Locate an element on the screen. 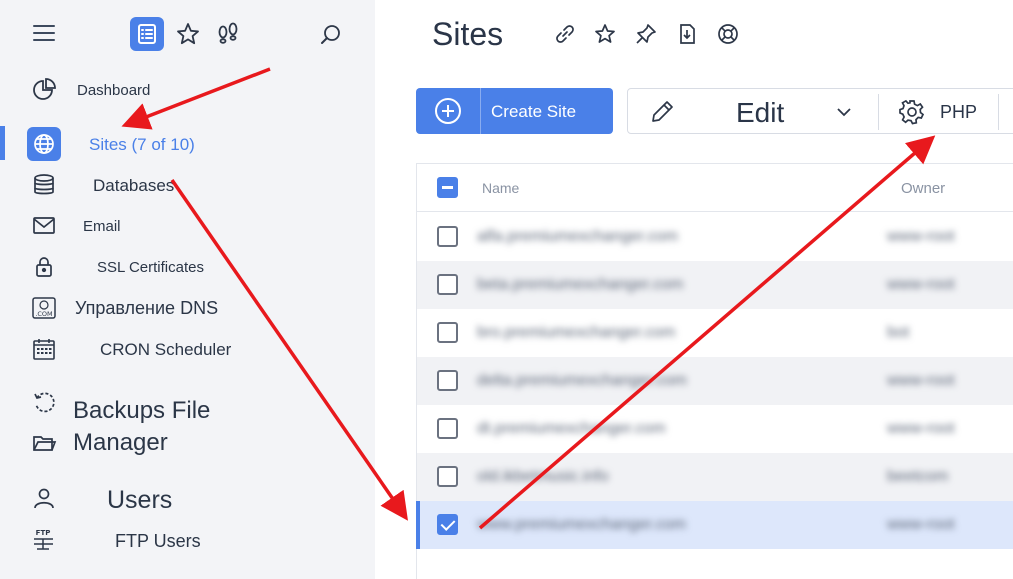 This screenshot has height=579, width=1013. sidebar-item-dashboard: Dashboard is located at coordinates (187, 90).